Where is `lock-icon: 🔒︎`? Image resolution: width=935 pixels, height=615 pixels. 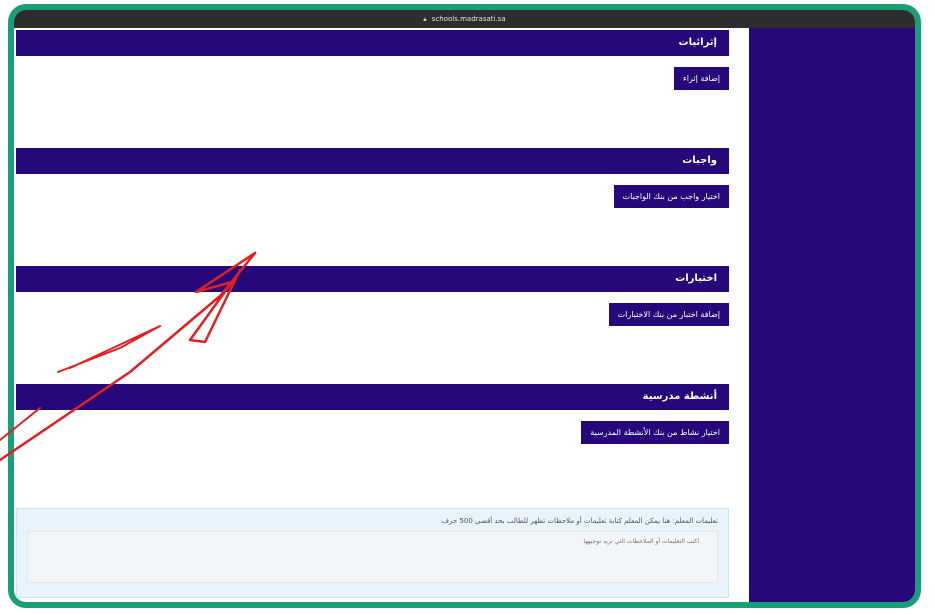 lock-icon: 🔒︎ is located at coordinates (425, 19).